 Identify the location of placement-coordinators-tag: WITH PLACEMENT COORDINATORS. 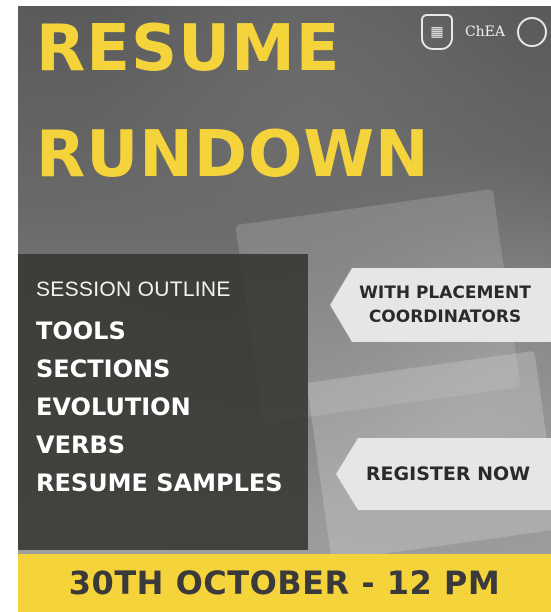
(440, 305).